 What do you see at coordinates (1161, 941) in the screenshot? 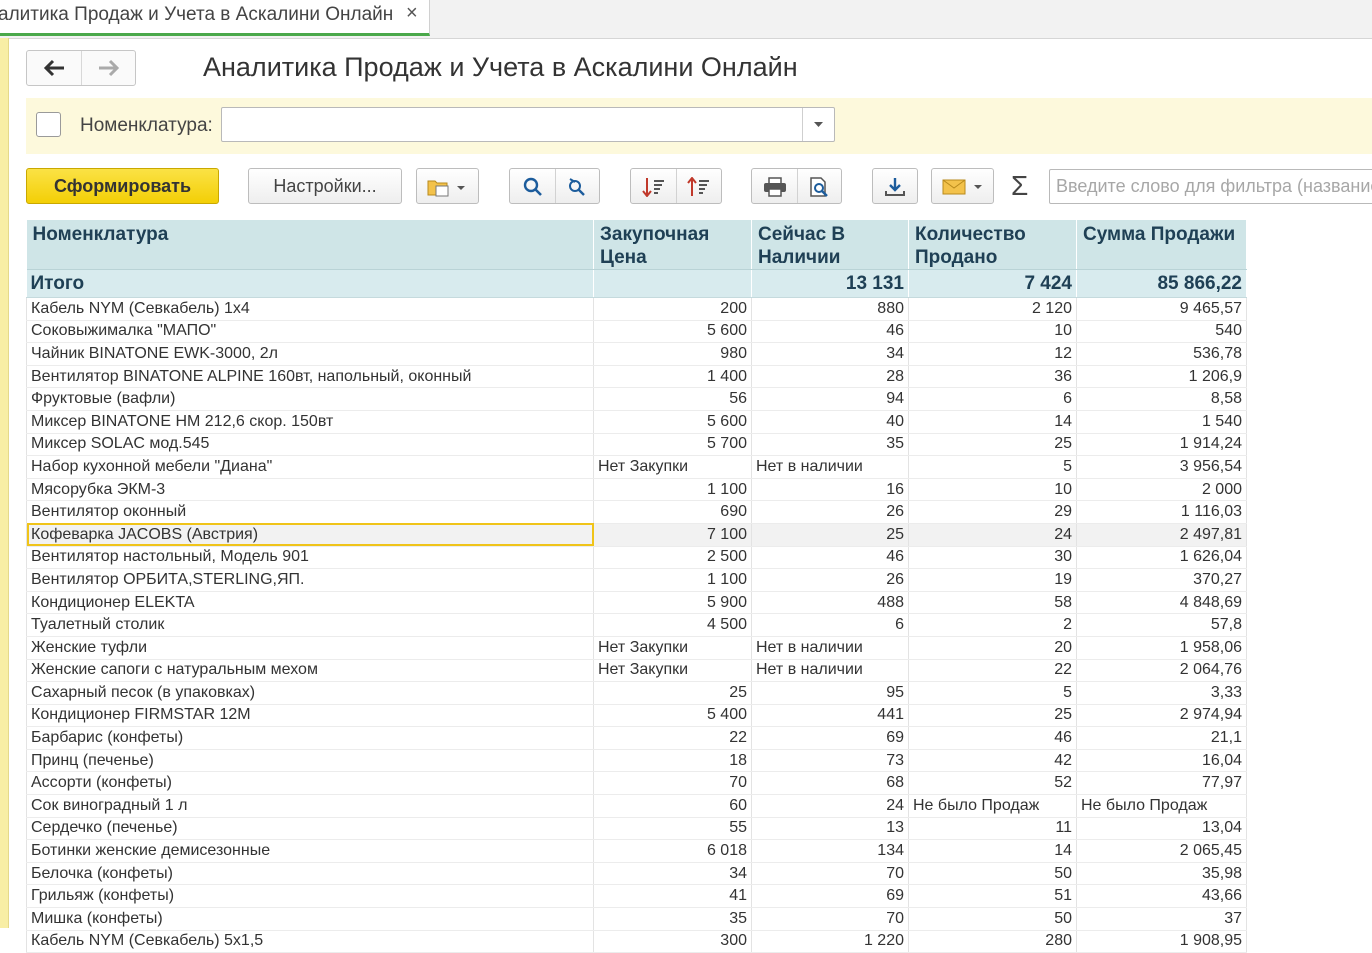
I see `cell-sales-sum: 1 908,95` at bounding box center [1161, 941].